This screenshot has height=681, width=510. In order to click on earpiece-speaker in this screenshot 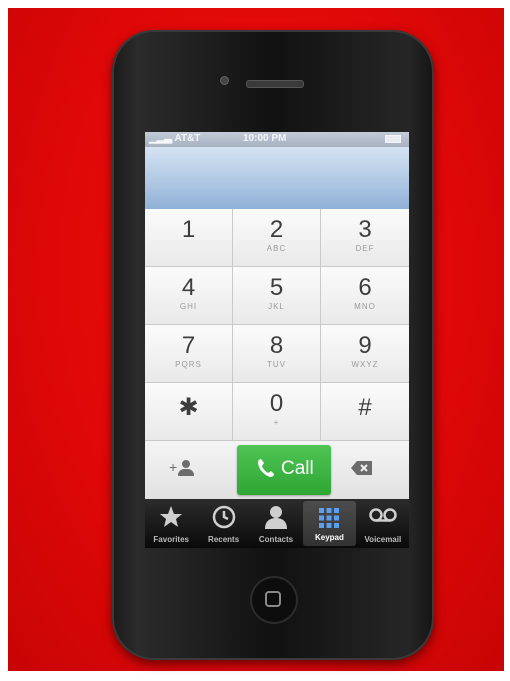, I will do `click(275, 84)`.